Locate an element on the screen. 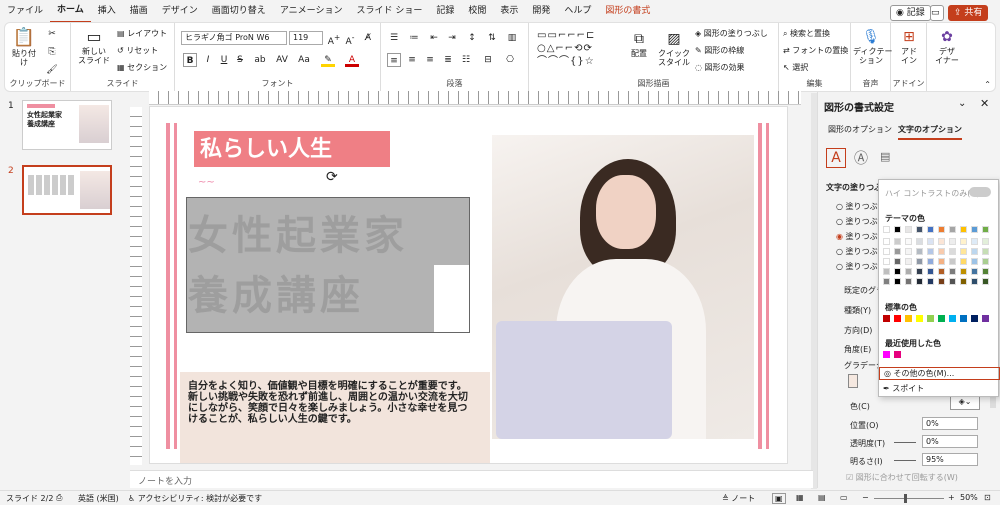 This screenshot has width=1000, height=505. bullets-icon: ☰ is located at coordinates (394, 38).